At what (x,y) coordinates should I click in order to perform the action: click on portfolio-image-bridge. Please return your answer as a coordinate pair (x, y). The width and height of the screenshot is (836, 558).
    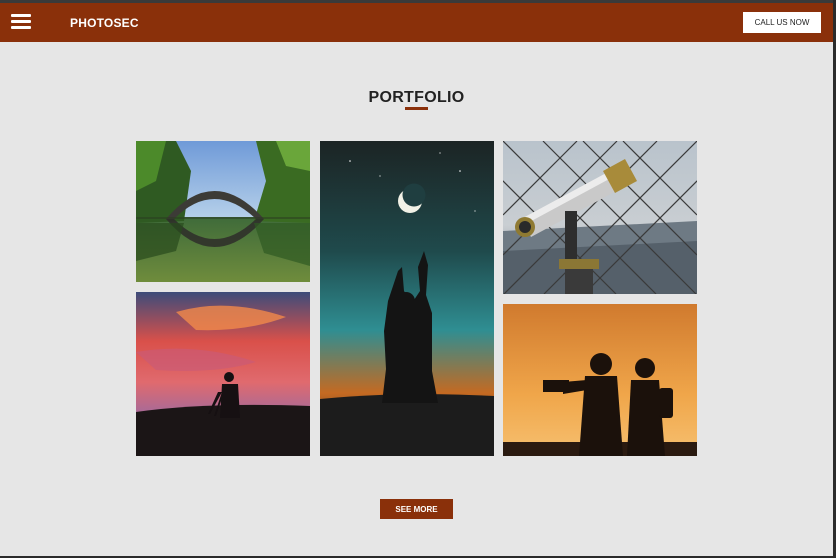
    Looking at the image, I should click on (223, 211).